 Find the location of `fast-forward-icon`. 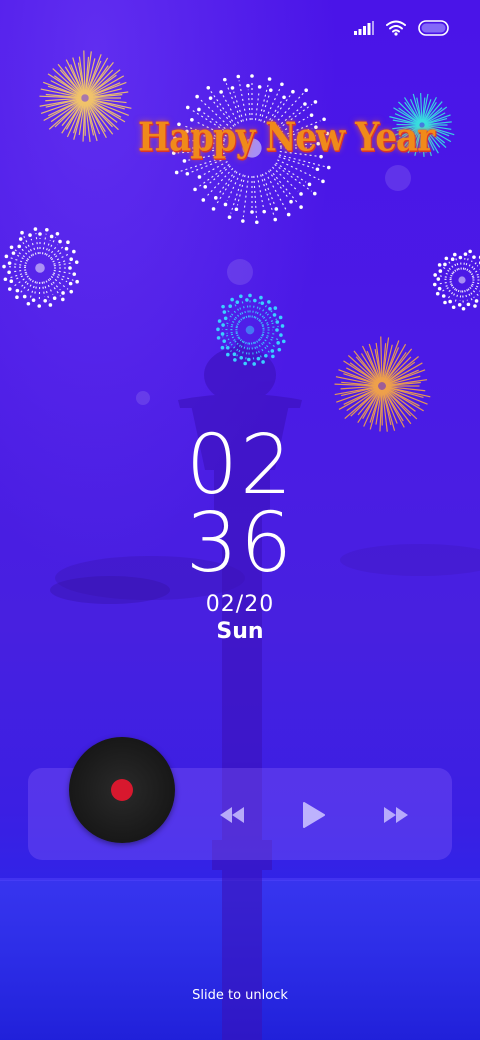

fast-forward-icon is located at coordinates (396, 815).